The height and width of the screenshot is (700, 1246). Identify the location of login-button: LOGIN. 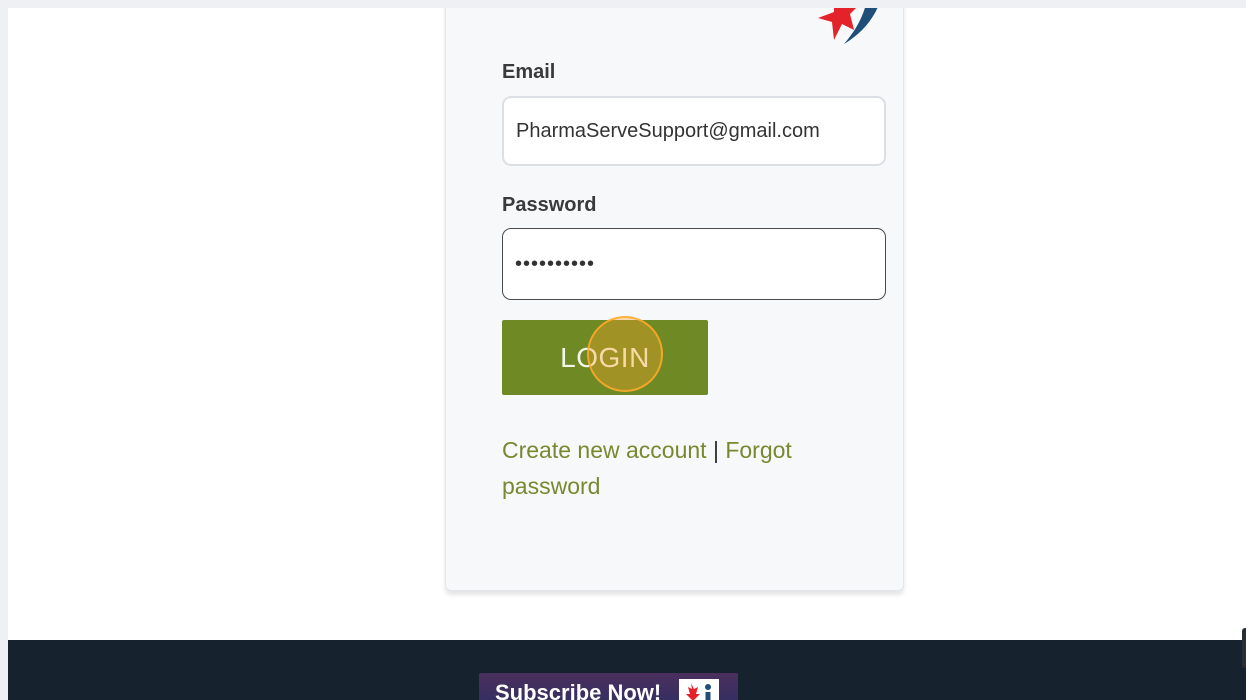
(605, 357).